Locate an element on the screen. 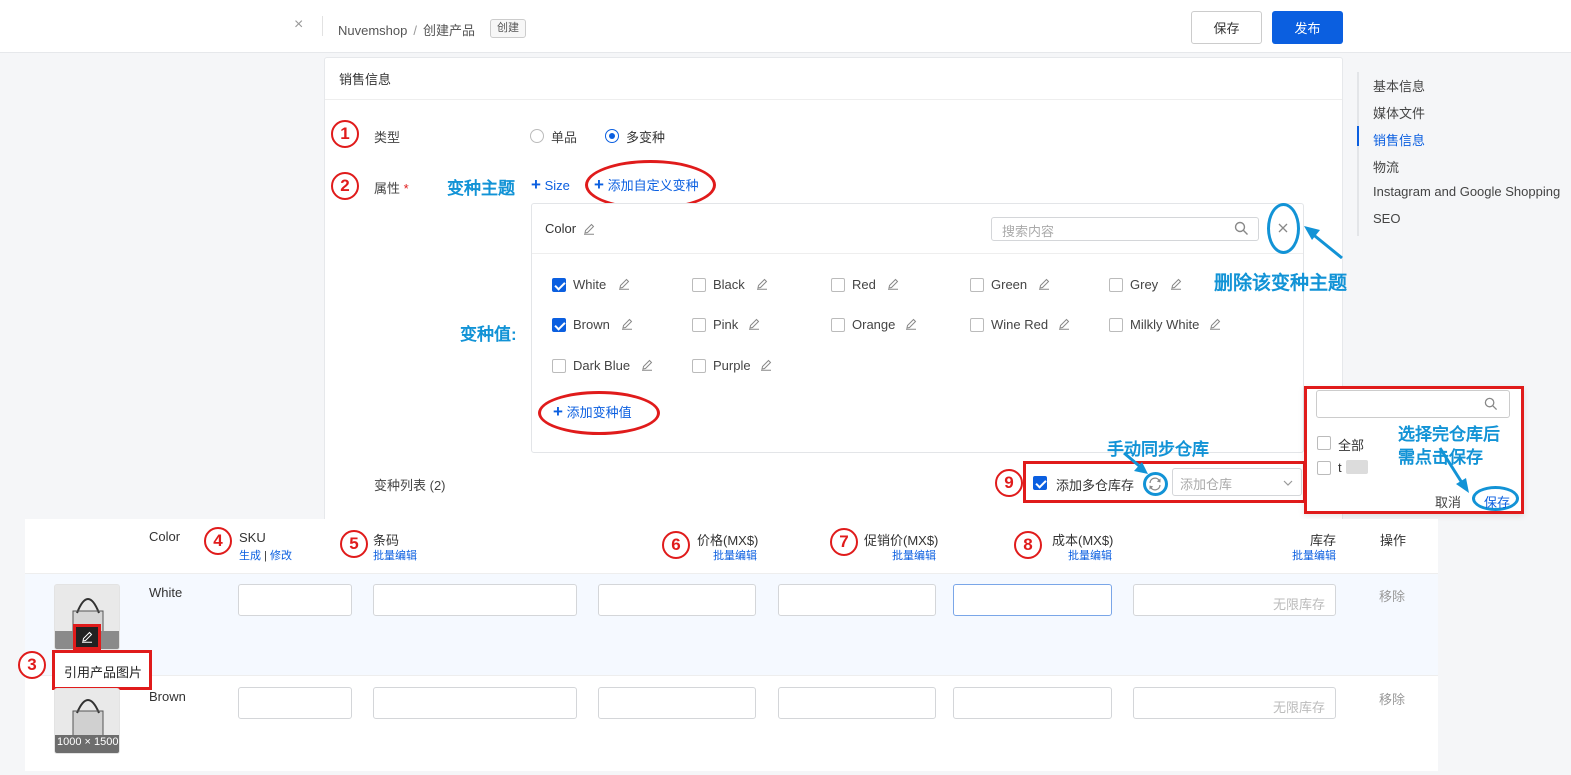 This screenshot has height=775, width=1571. option-checkbox-purple is located at coordinates (699, 366).